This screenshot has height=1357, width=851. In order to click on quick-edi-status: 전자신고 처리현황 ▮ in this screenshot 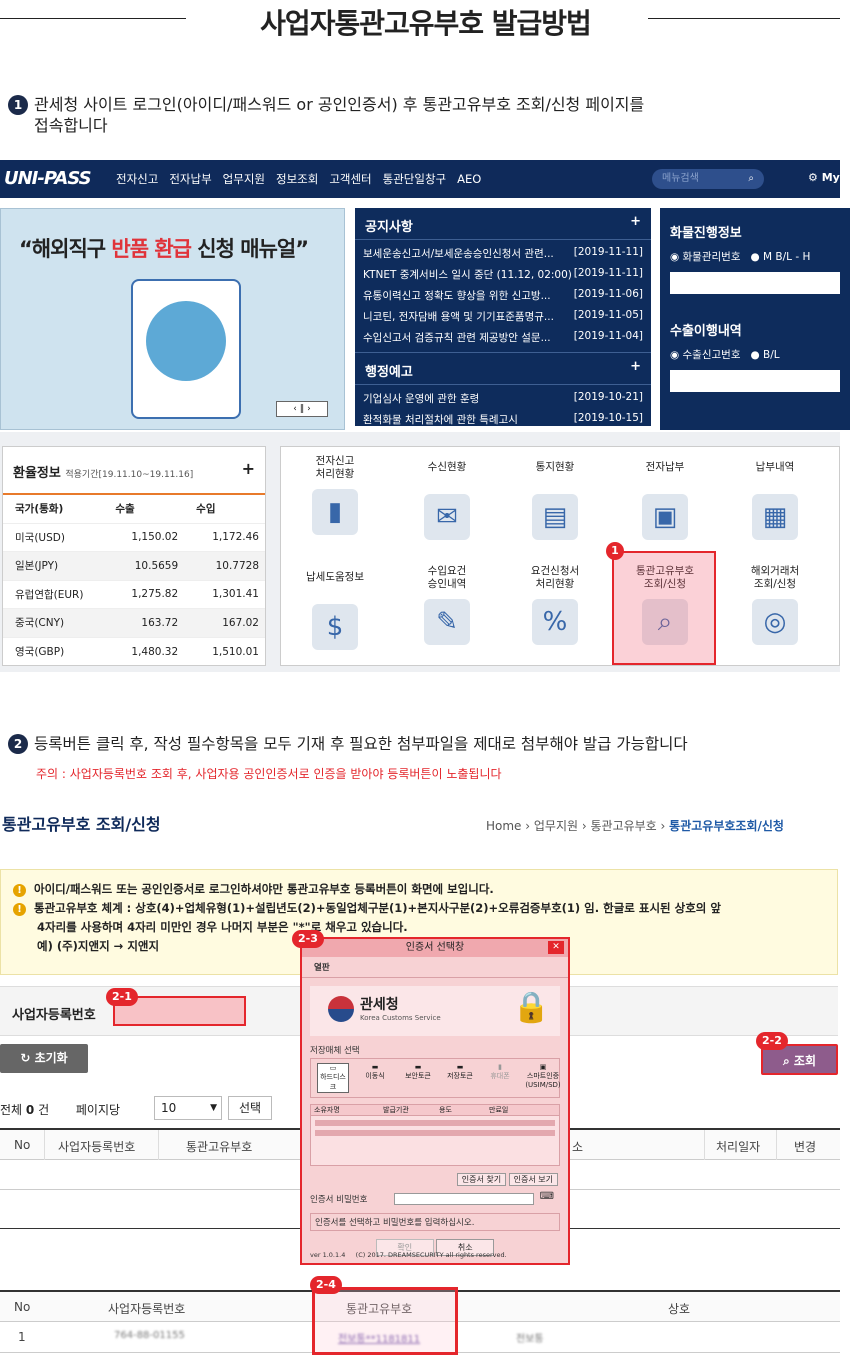, I will do `click(335, 495)`.